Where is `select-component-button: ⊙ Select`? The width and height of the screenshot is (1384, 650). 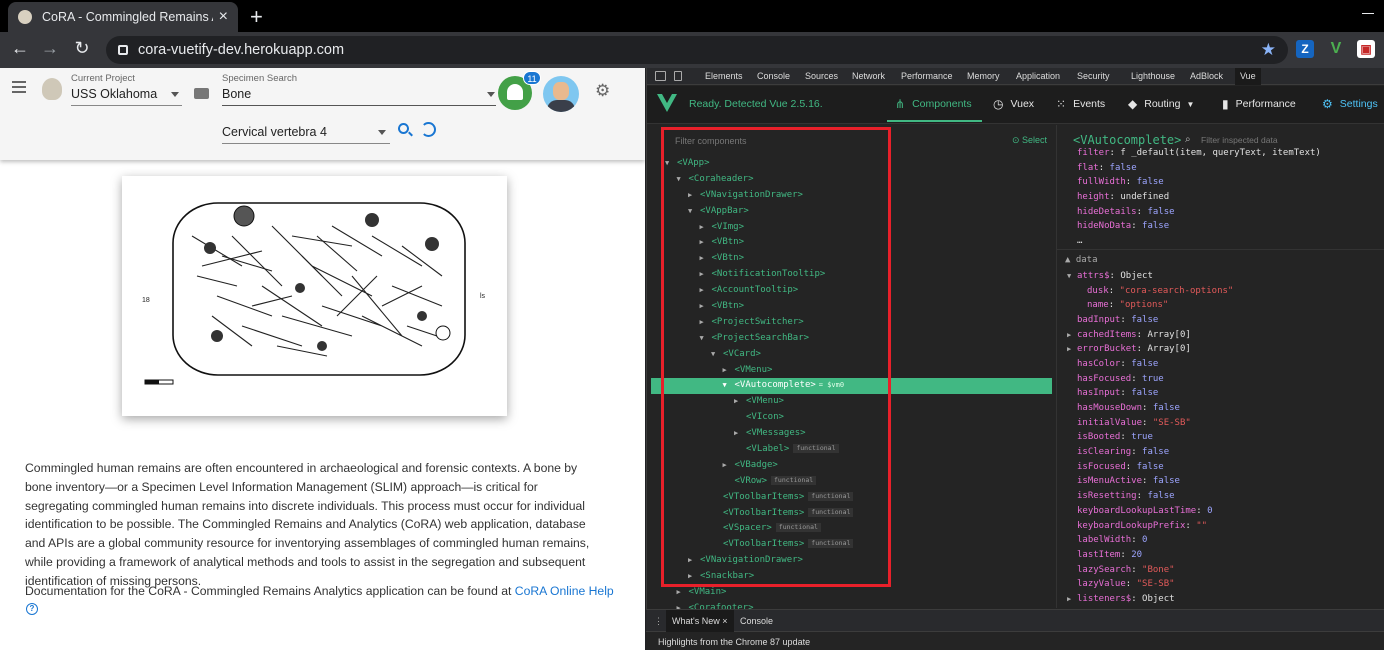
select-component-button: ⊙ Select is located at coordinates (1029, 140).